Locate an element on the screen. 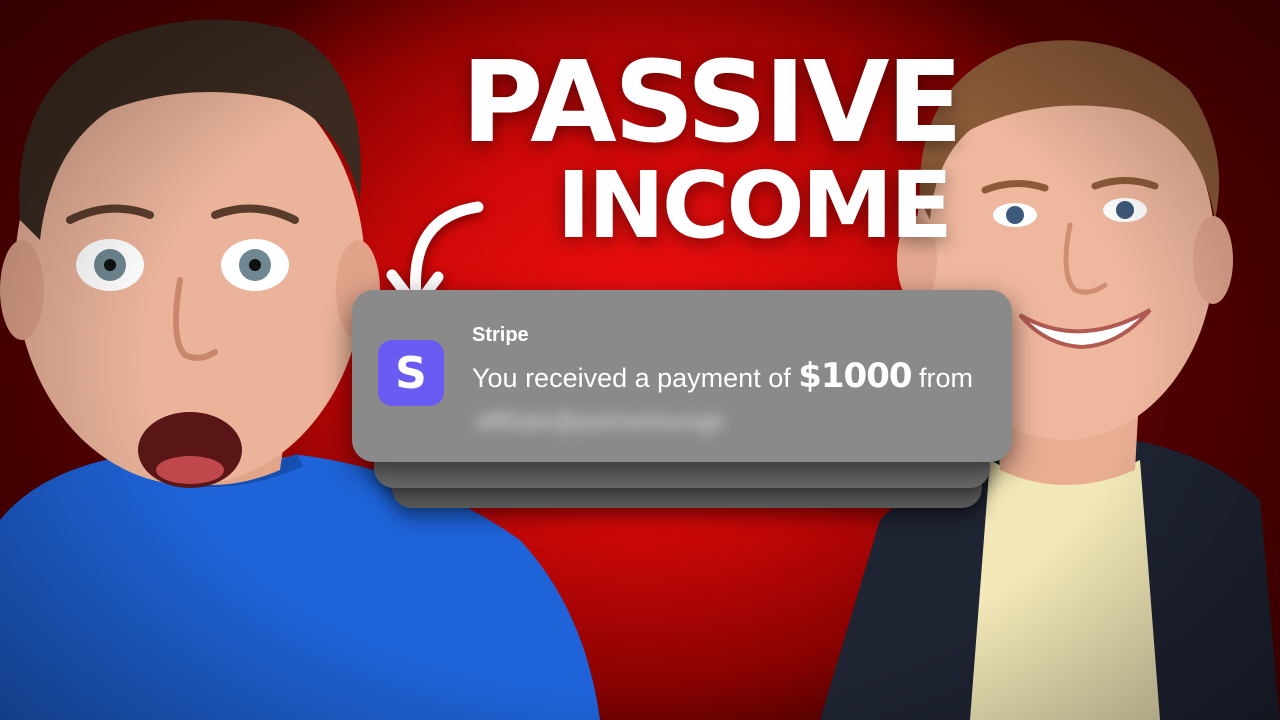  payment-amount: $1000 is located at coordinates (855, 376).